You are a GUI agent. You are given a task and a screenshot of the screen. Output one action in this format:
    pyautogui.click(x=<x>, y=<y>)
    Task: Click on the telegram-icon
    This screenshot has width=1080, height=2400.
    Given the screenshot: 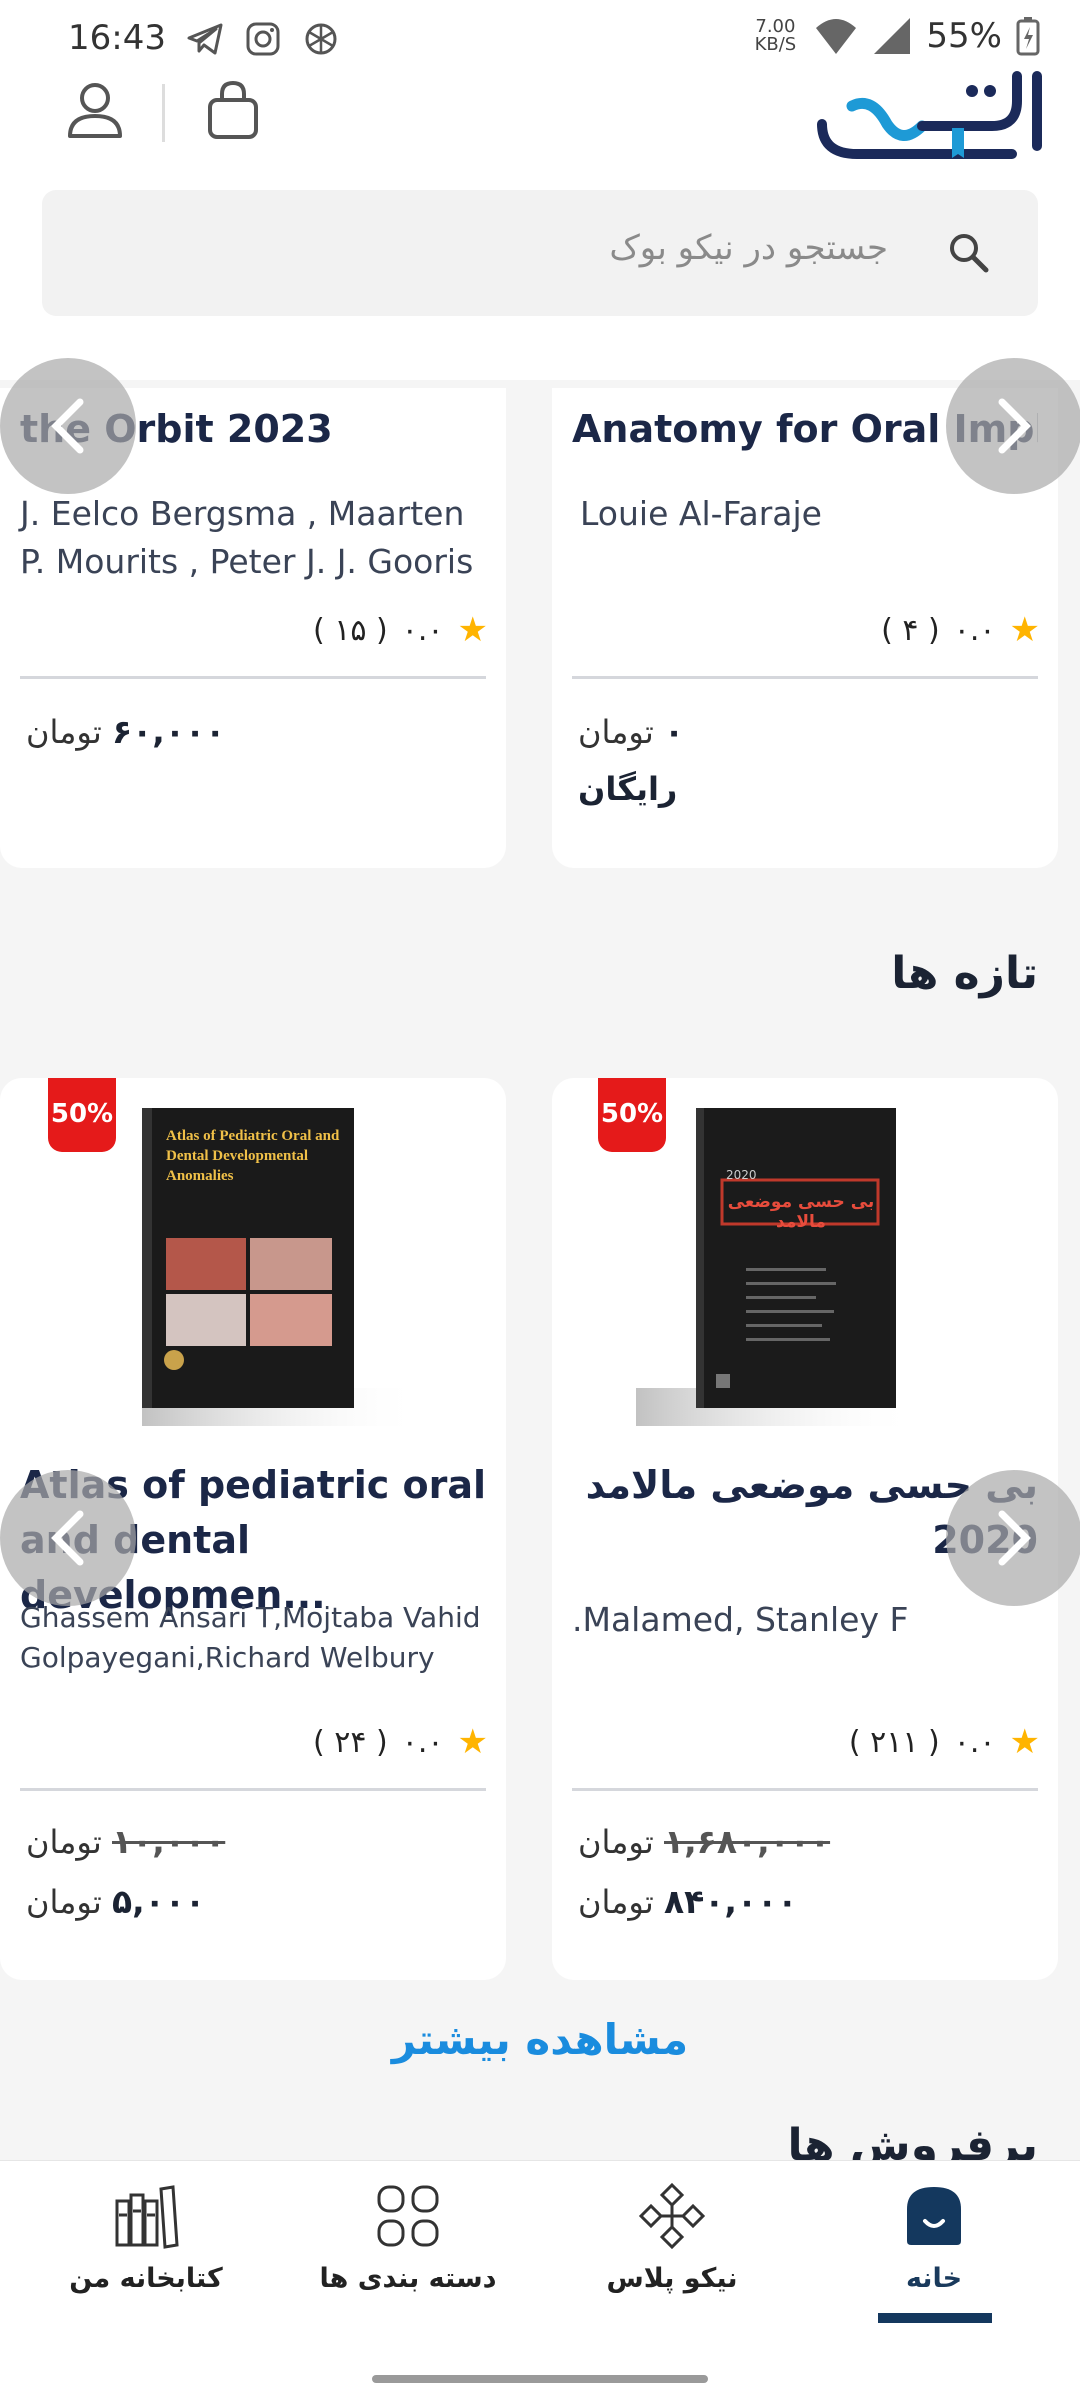 What is the action you would take?
    pyautogui.click(x=205, y=39)
    